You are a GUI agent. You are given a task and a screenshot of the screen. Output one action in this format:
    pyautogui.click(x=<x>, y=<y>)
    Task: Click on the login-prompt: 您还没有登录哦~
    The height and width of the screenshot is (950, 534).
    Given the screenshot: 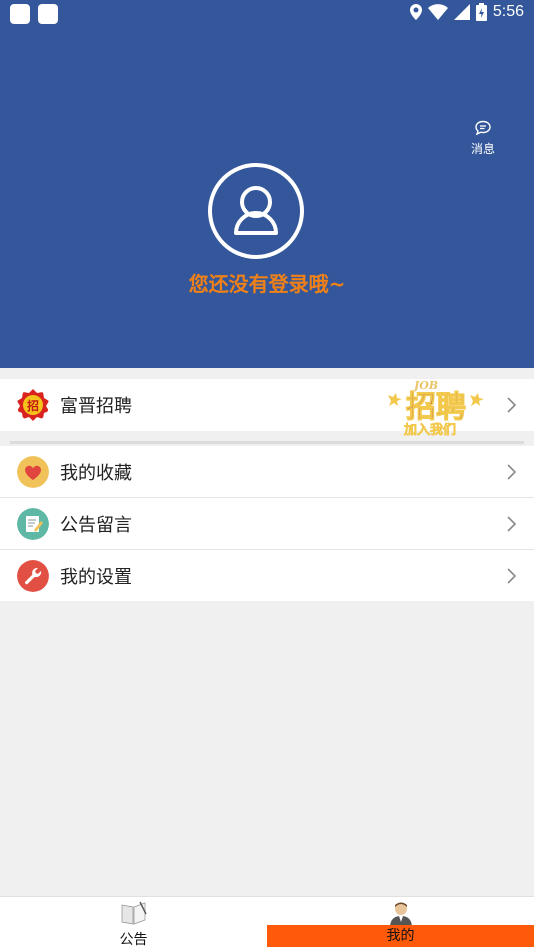 What is the action you would take?
    pyautogui.click(x=267, y=282)
    